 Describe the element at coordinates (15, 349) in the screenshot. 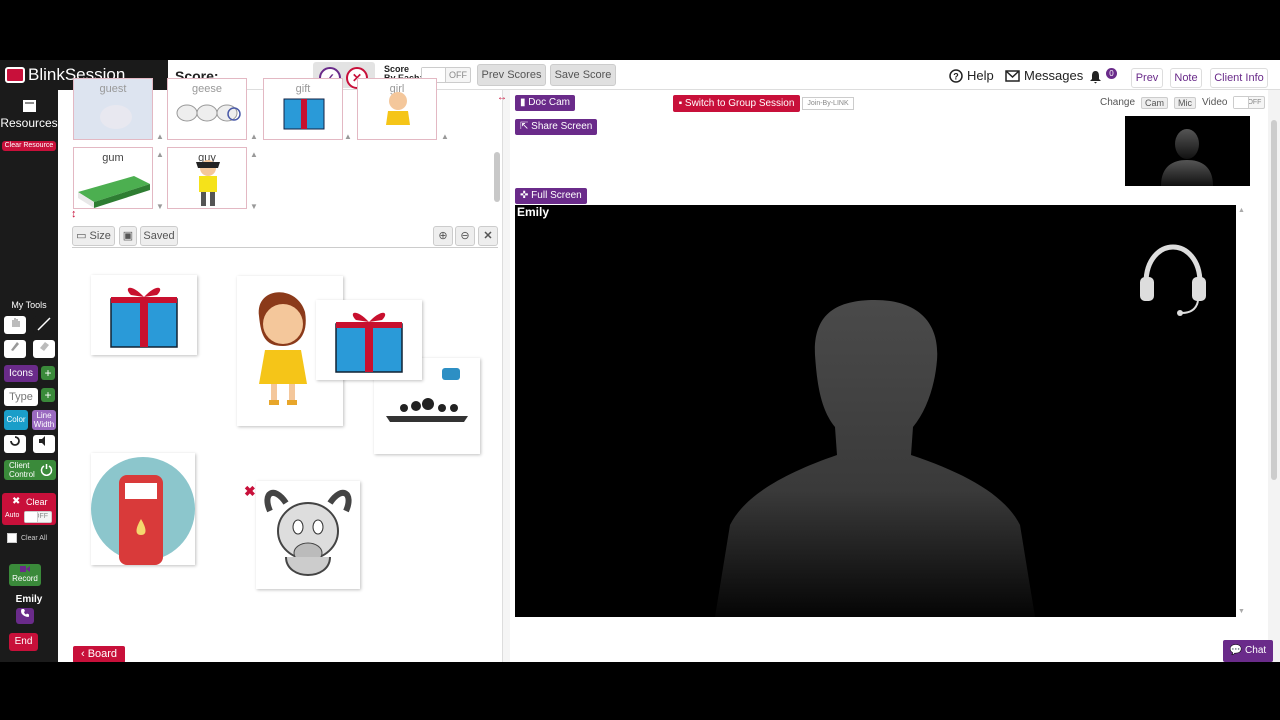

I see `pencil-tool-button` at that location.